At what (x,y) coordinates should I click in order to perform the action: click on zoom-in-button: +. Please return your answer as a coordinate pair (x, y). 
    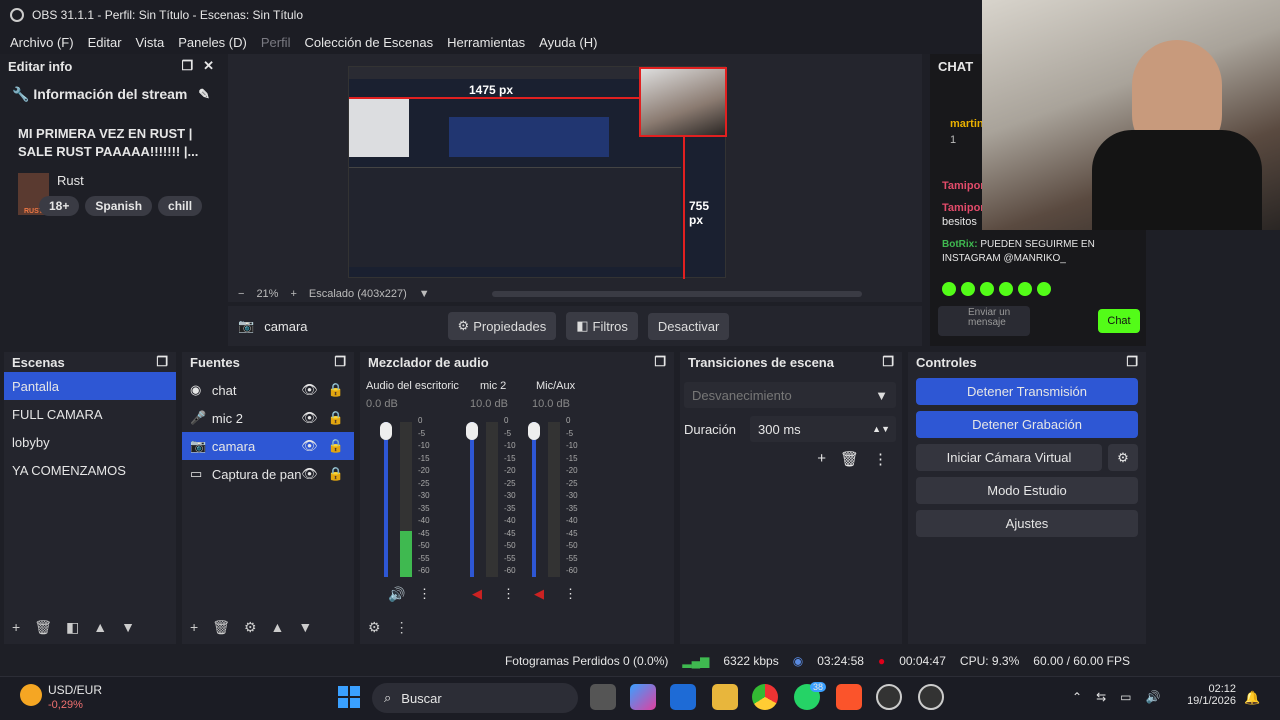
    Looking at the image, I should click on (293, 294).